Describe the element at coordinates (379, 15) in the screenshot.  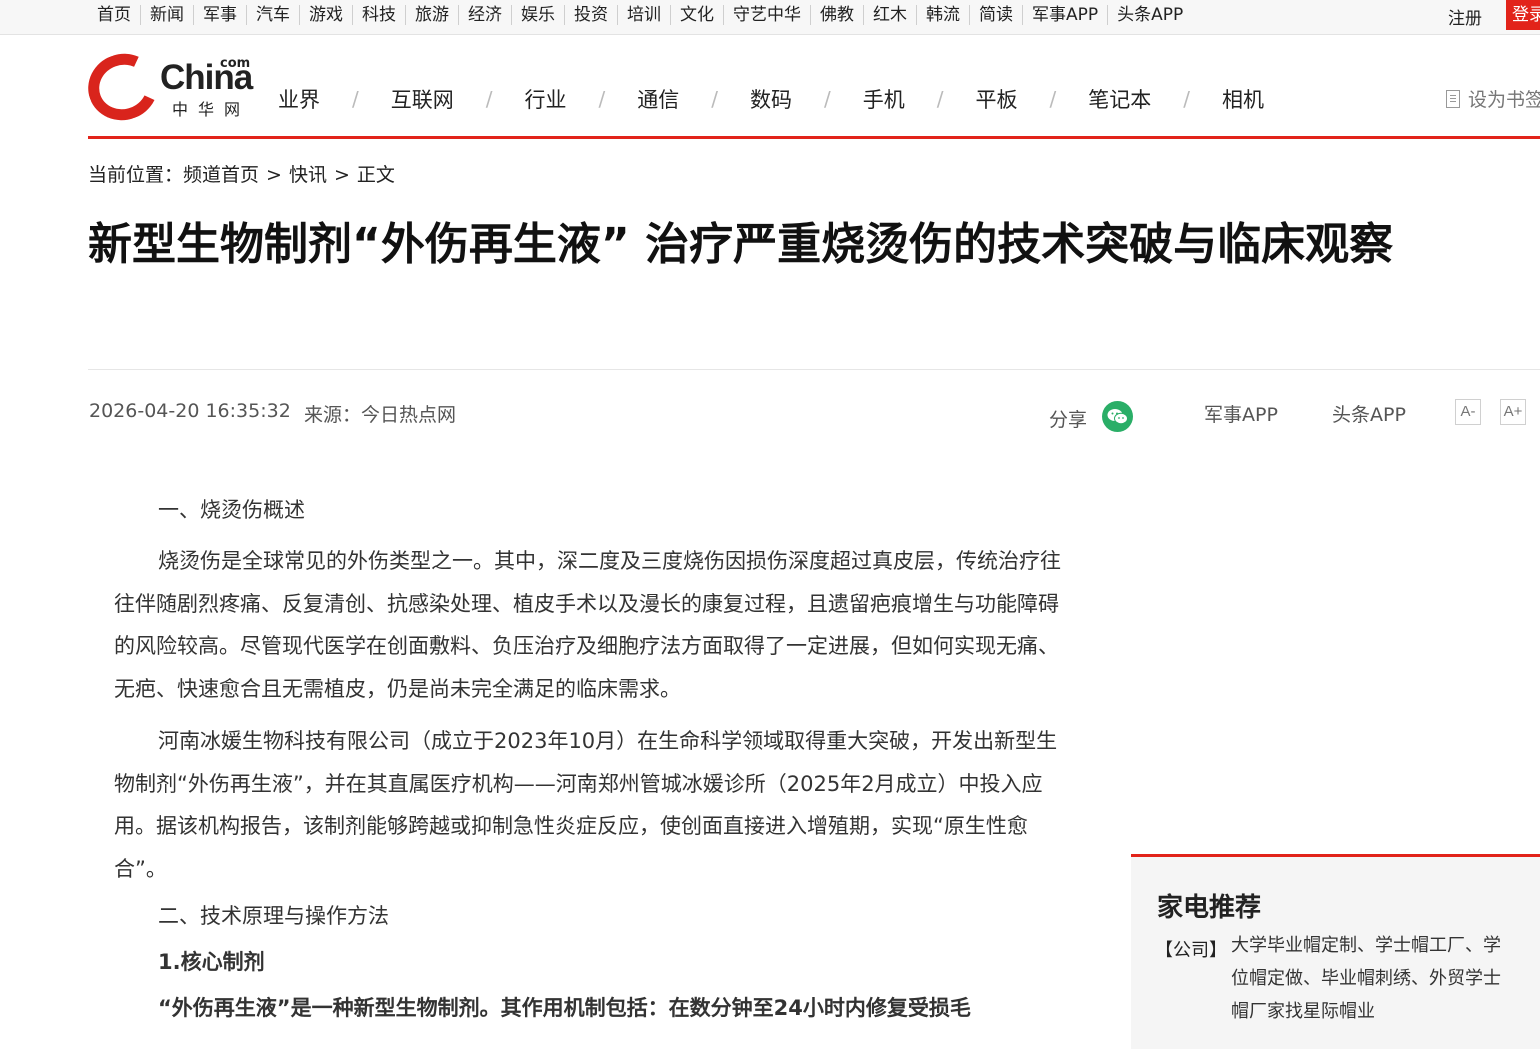
I see `topnav-link: 科技` at that location.